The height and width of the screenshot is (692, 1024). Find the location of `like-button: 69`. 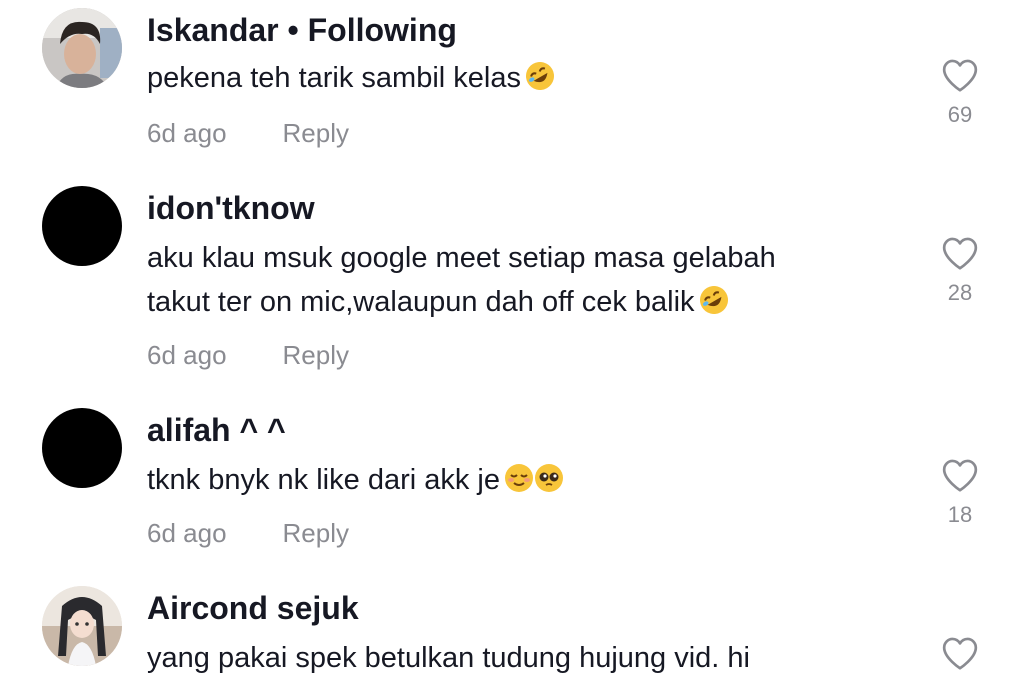

like-button: 69 is located at coordinates (960, 93).